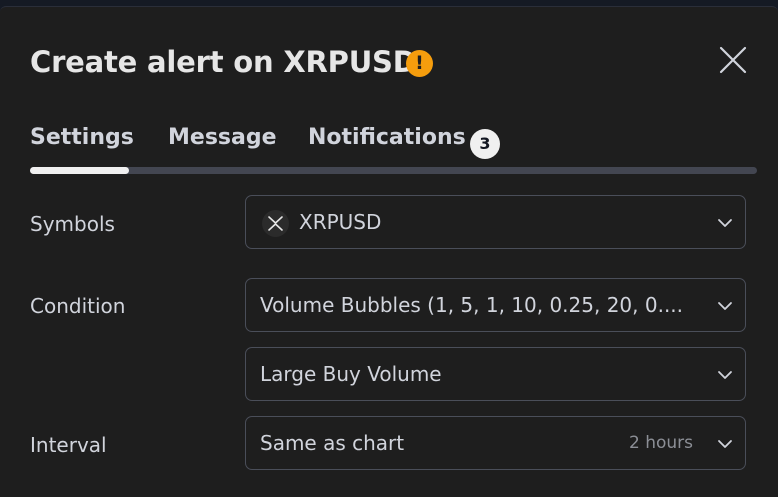 This screenshot has height=497, width=778. What do you see at coordinates (68, 445) in the screenshot?
I see `interval-label: Interval` at bounding box center [68, 445].